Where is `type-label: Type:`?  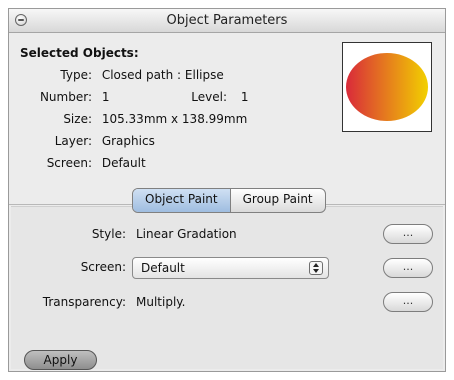 type-label: Type: is located at coordinates (76, 75).